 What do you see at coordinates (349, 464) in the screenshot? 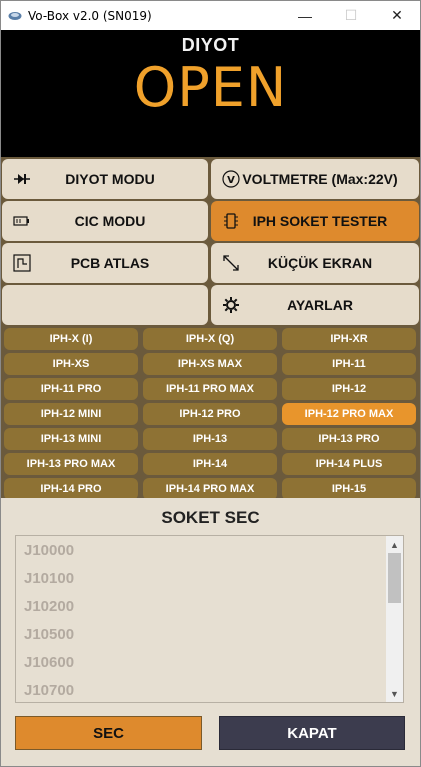
I see `socket-button: IPH-14 PLUS` at bounding box center [349, 464].